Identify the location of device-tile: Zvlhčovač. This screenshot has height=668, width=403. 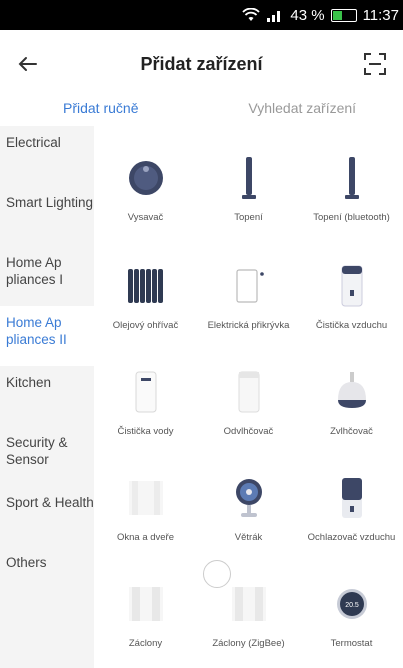
(351, 389).